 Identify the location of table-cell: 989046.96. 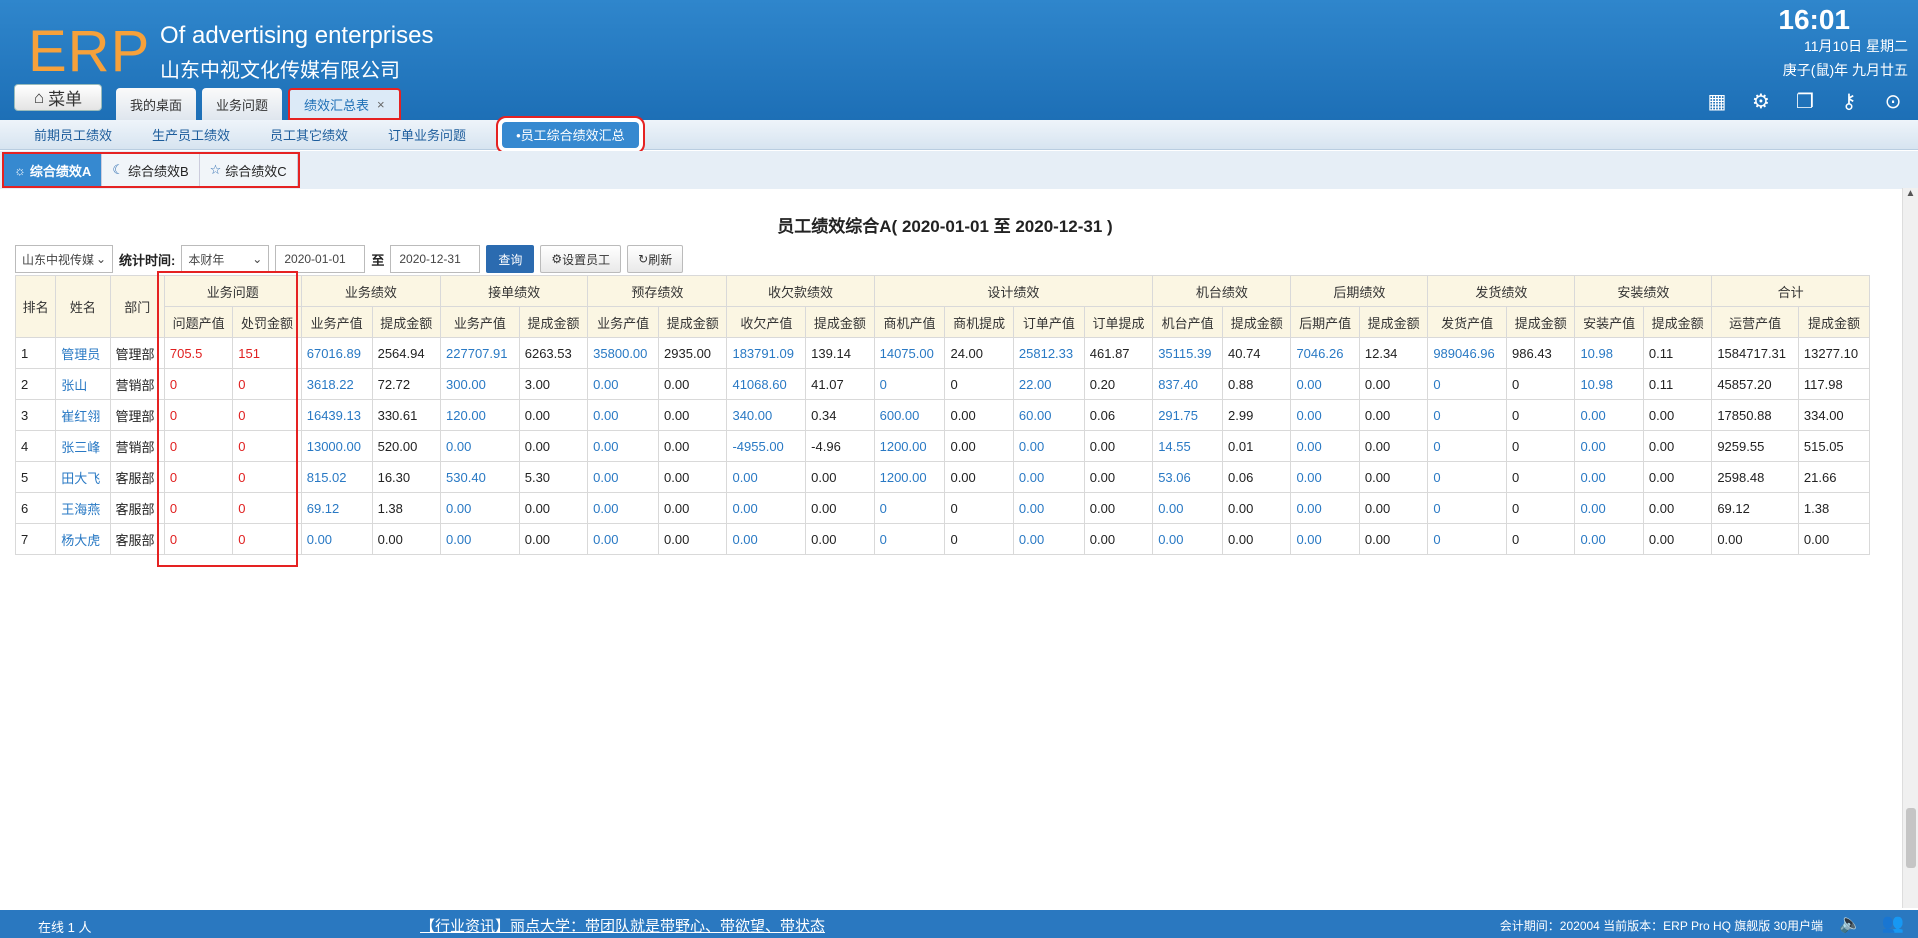
(1467, 353).